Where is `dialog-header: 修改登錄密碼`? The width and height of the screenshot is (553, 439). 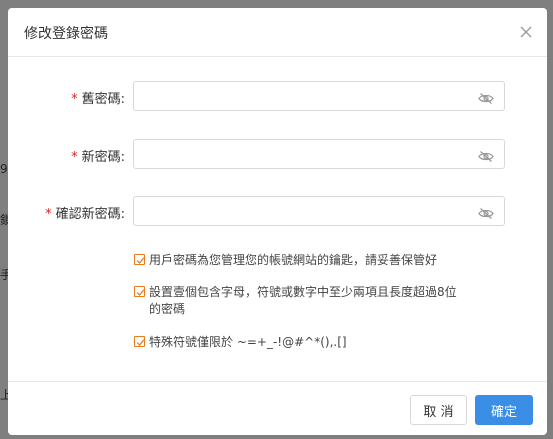 dialog-header: 修改登錄密碼 is located at coordinates (277, 32).